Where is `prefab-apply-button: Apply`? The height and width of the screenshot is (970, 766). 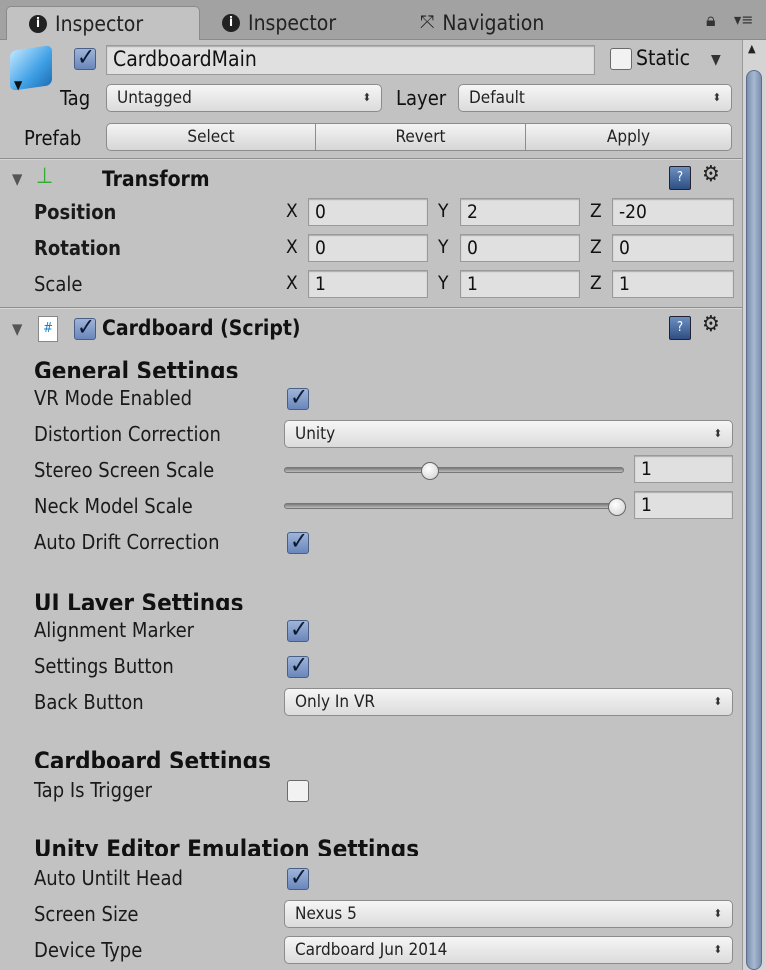 prefab-apply-button: Apply is located at coordinates (628, 137).